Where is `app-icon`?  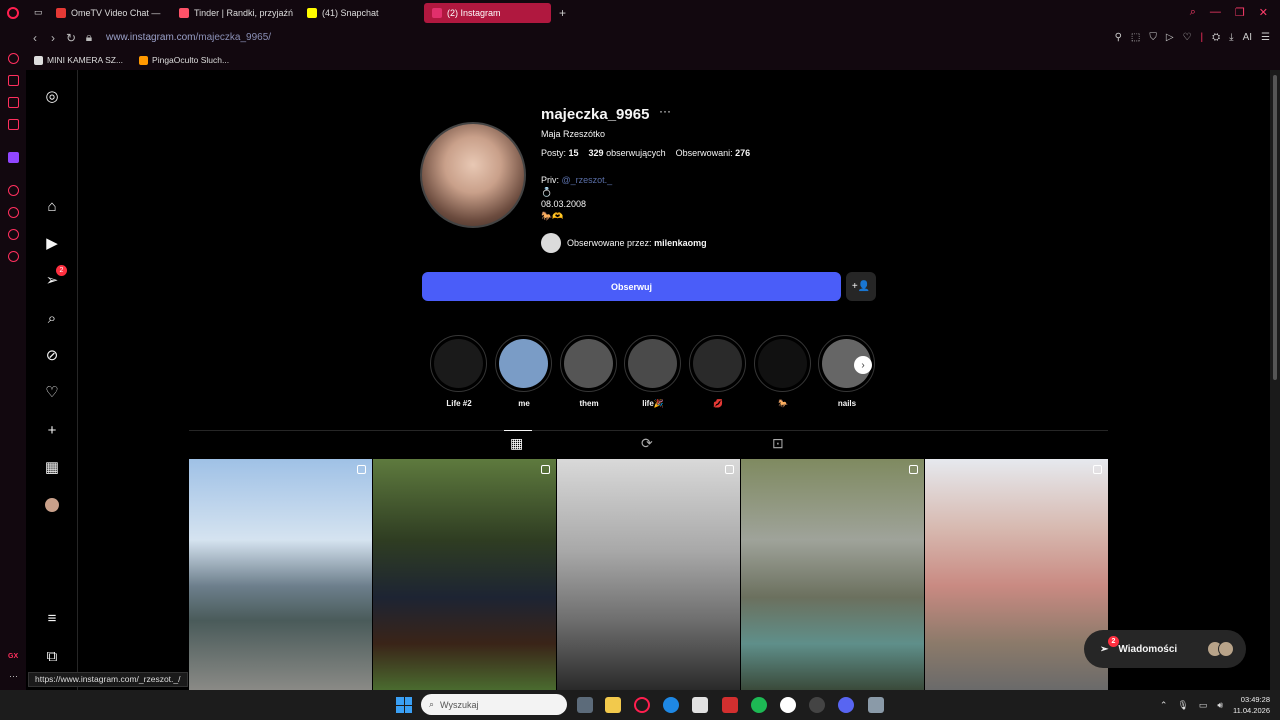 app-icon is located at coordinates (730, 705).